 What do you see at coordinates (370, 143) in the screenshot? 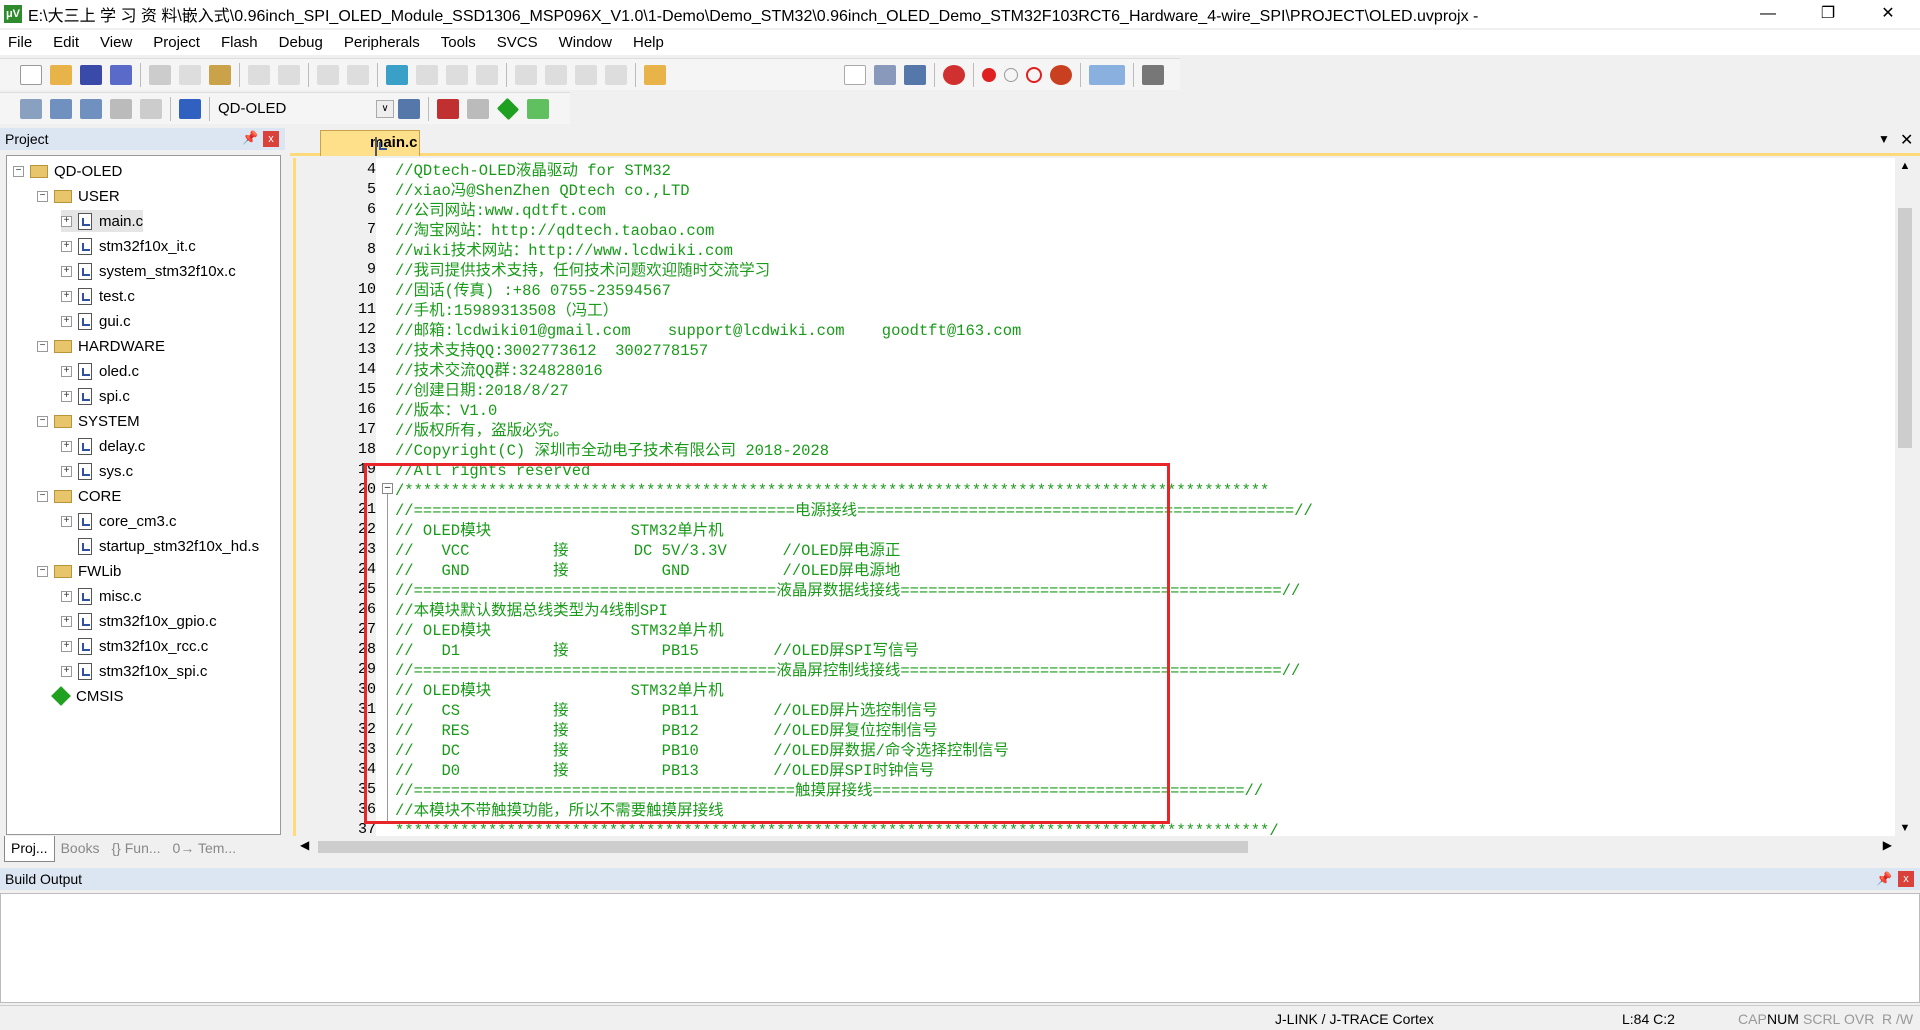
I see `tab-main-c: main.c` at bounding box center [370, 143].